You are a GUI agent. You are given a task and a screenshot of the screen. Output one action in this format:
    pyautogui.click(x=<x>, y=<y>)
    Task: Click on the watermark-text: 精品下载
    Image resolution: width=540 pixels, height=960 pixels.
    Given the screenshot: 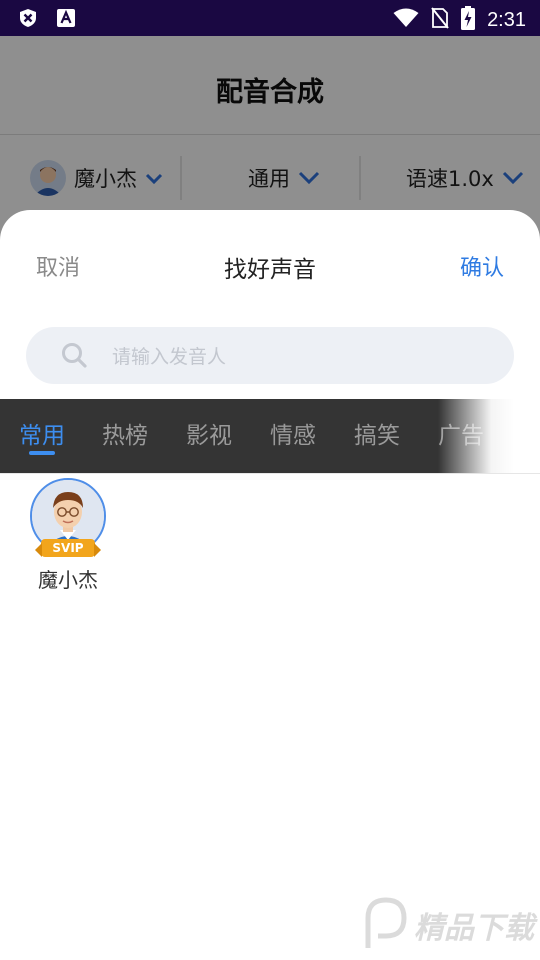 What is the action you would take?
    pyautogui.click(x=474, y=928)
    